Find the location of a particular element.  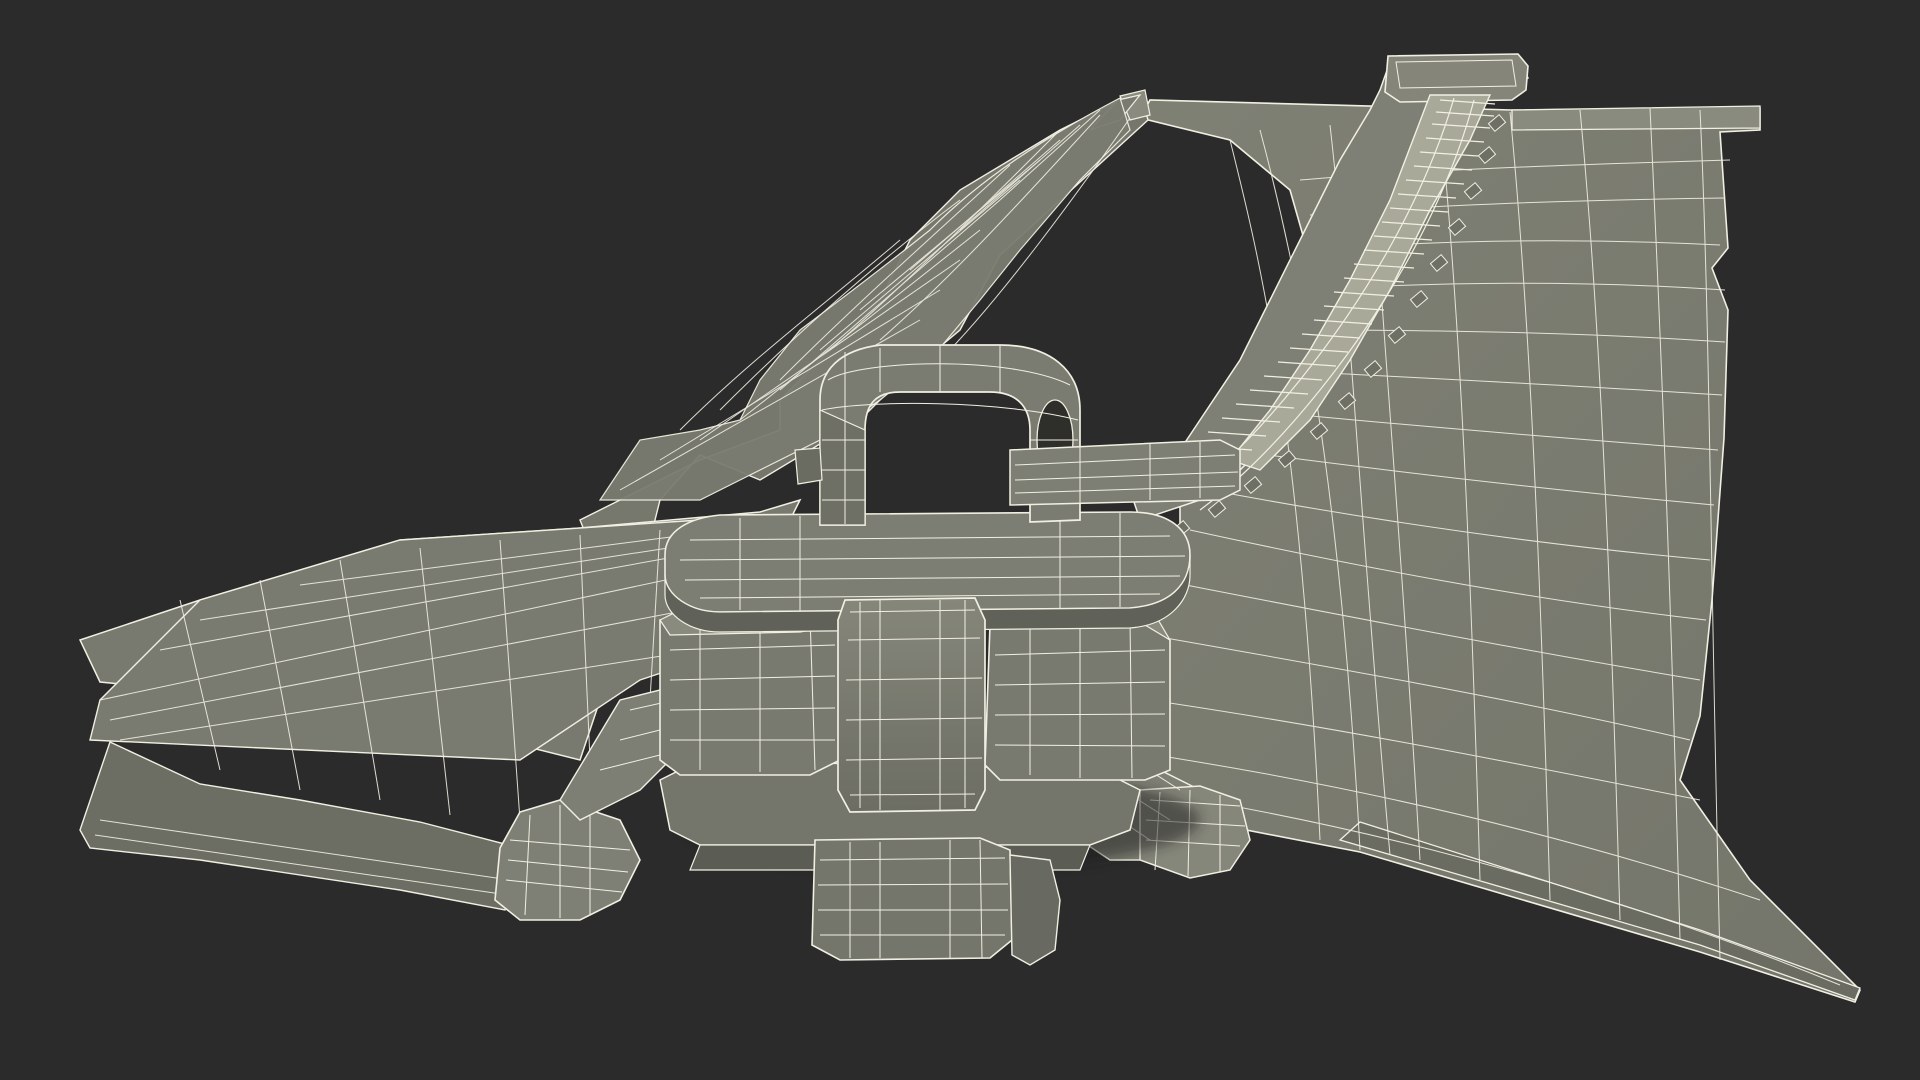

pull-ring-front-face is located at coordinates (842, 467).